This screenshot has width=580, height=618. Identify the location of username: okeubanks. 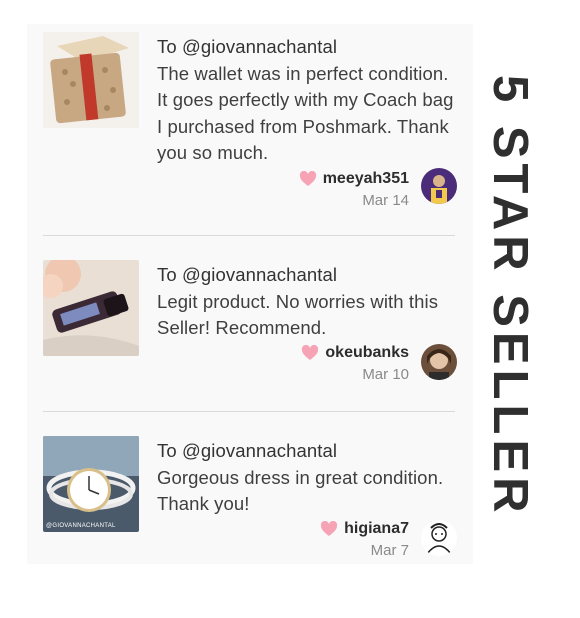
(367, 353).